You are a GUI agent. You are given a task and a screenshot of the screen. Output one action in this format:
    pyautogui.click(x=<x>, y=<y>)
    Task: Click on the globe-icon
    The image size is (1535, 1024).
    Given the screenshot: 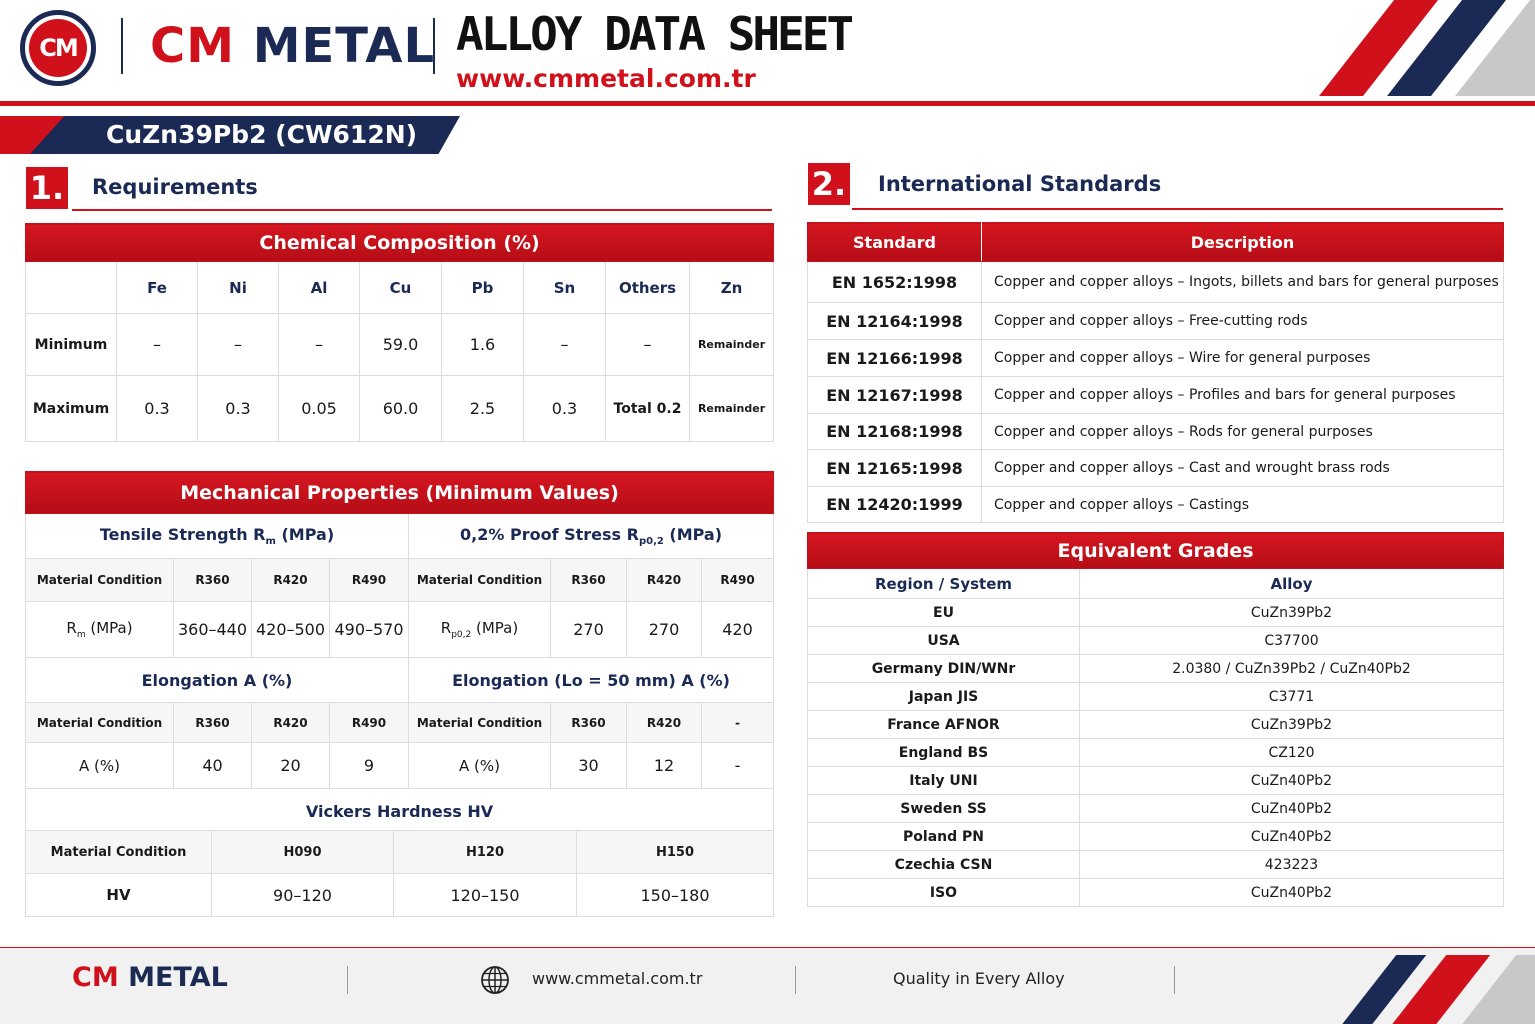 What is the action you would take?
    pyautogui.click(x=495, y=980)
    